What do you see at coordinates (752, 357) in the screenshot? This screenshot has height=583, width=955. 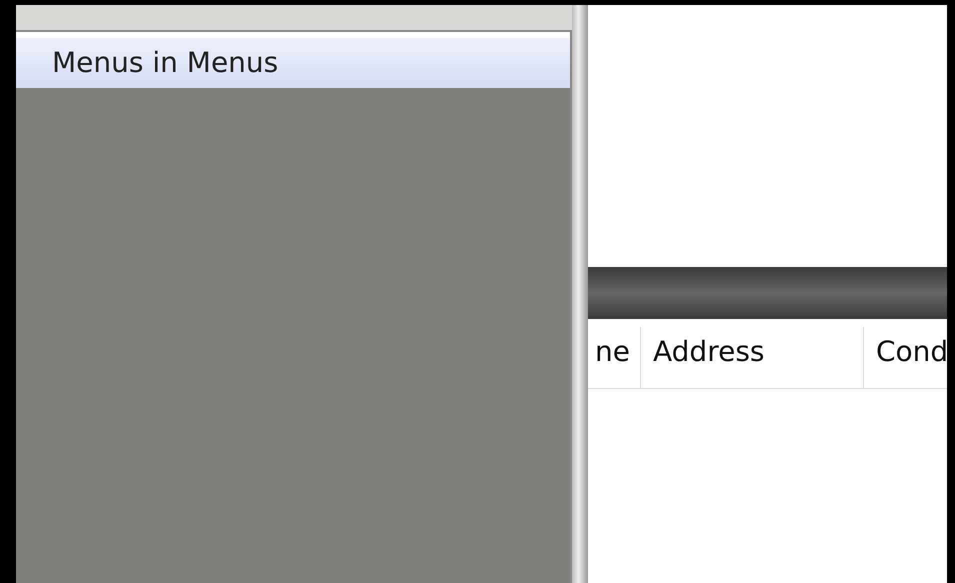 I see `column-header: Address` at bounding box center [752, 357].